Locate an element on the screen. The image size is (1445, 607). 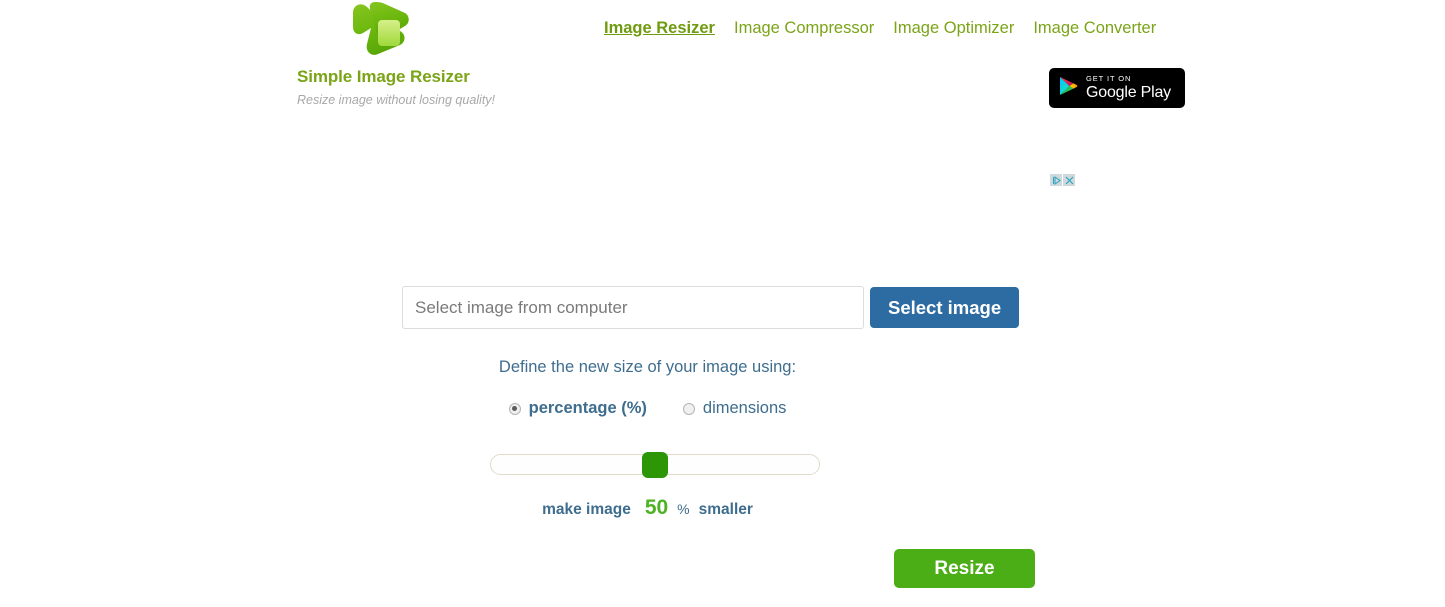
percent-sign-label: % is located at coordinates (683, 509).